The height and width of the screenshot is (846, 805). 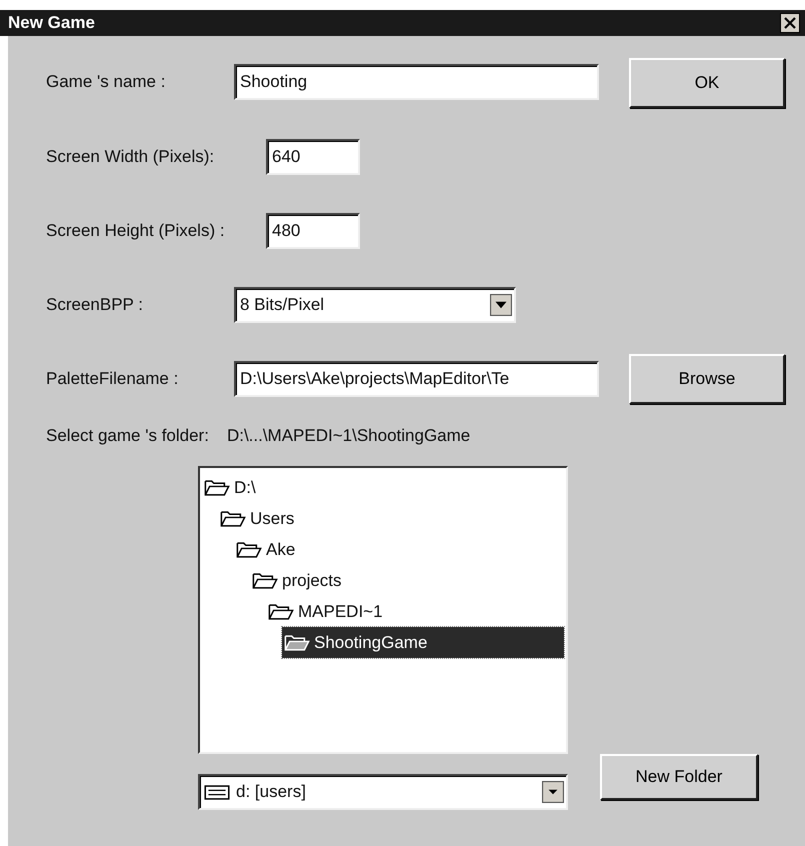 I want to click on palette-field: D:\Users\Ake\projects\MapEditor\Te, so click(x=416, y=379).